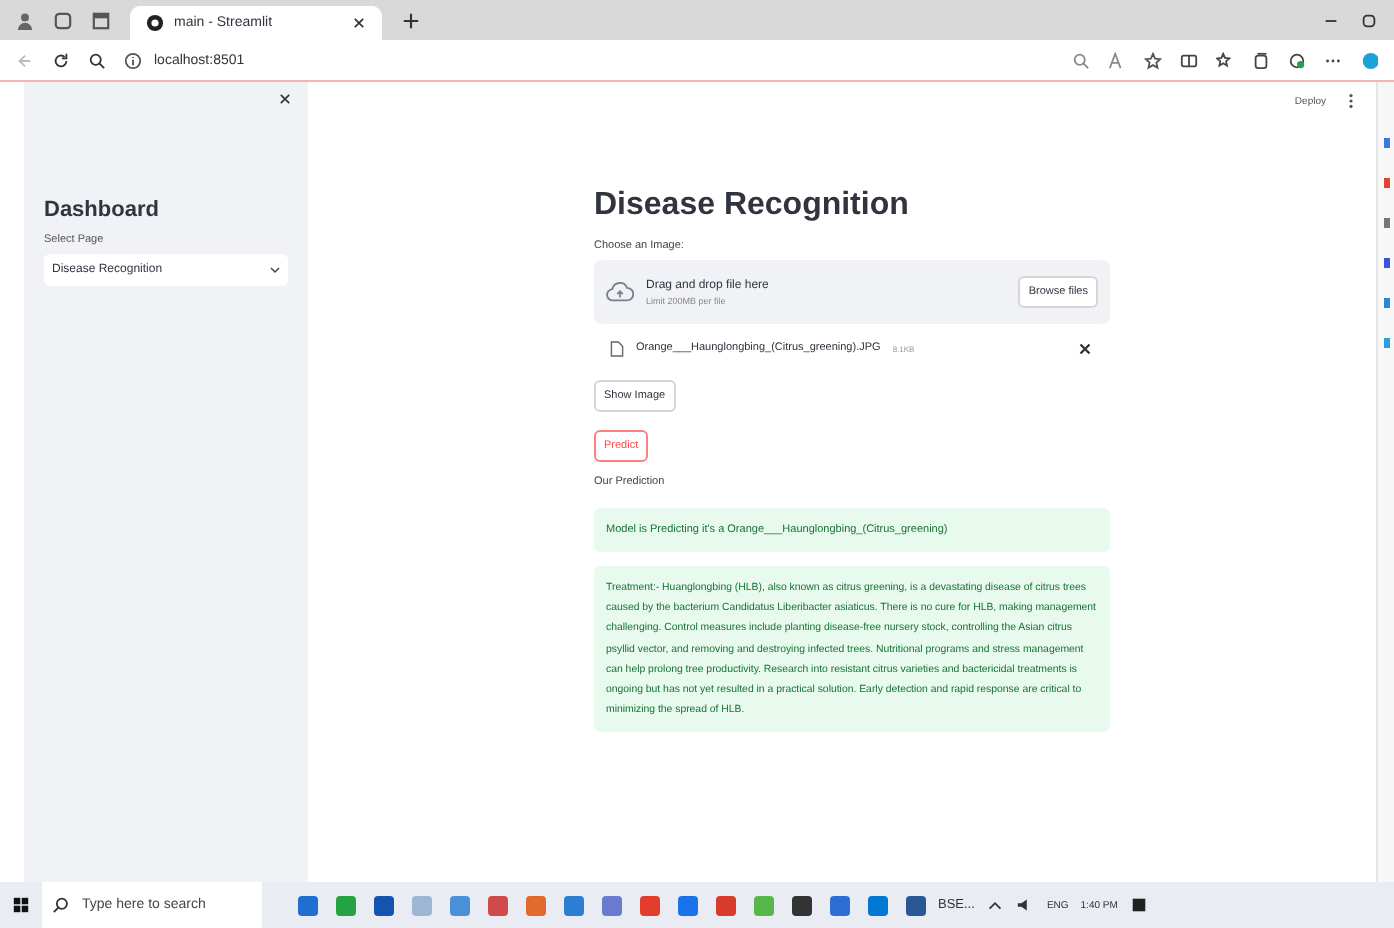 Image resolution: width=1394 pixels, height=928 pixels. What do you see at coordinates (617, 348) in the screenshot?
I see `file-icon` at bounding box center [617, 348].